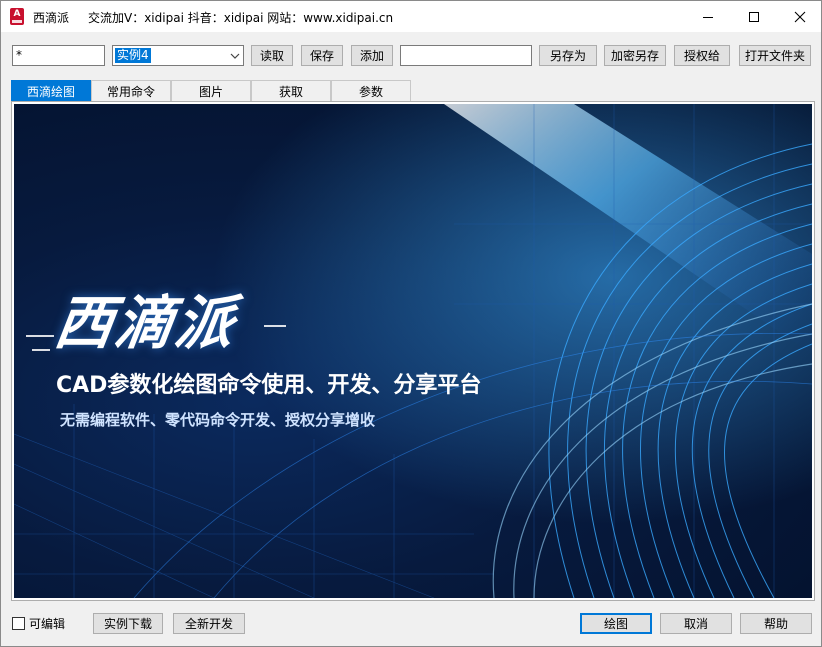 The height and width of the screenshot is (647, 822). Describe the element at coordinates (58, 55) in the screenshot. I see `filter-input: *` at that location.